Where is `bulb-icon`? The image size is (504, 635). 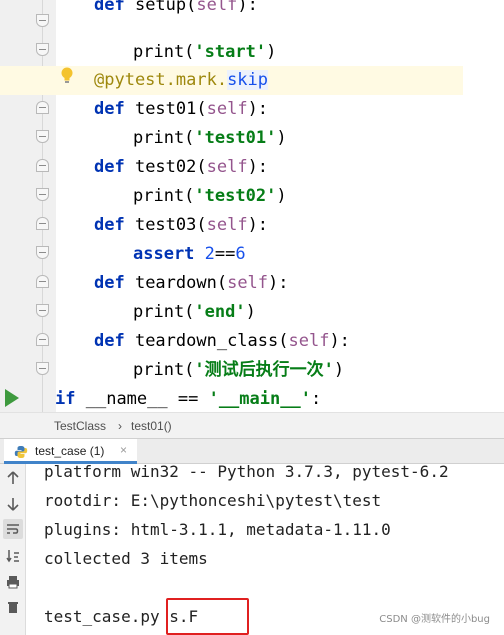
bulb-icon is located at coordinates (67, 76).